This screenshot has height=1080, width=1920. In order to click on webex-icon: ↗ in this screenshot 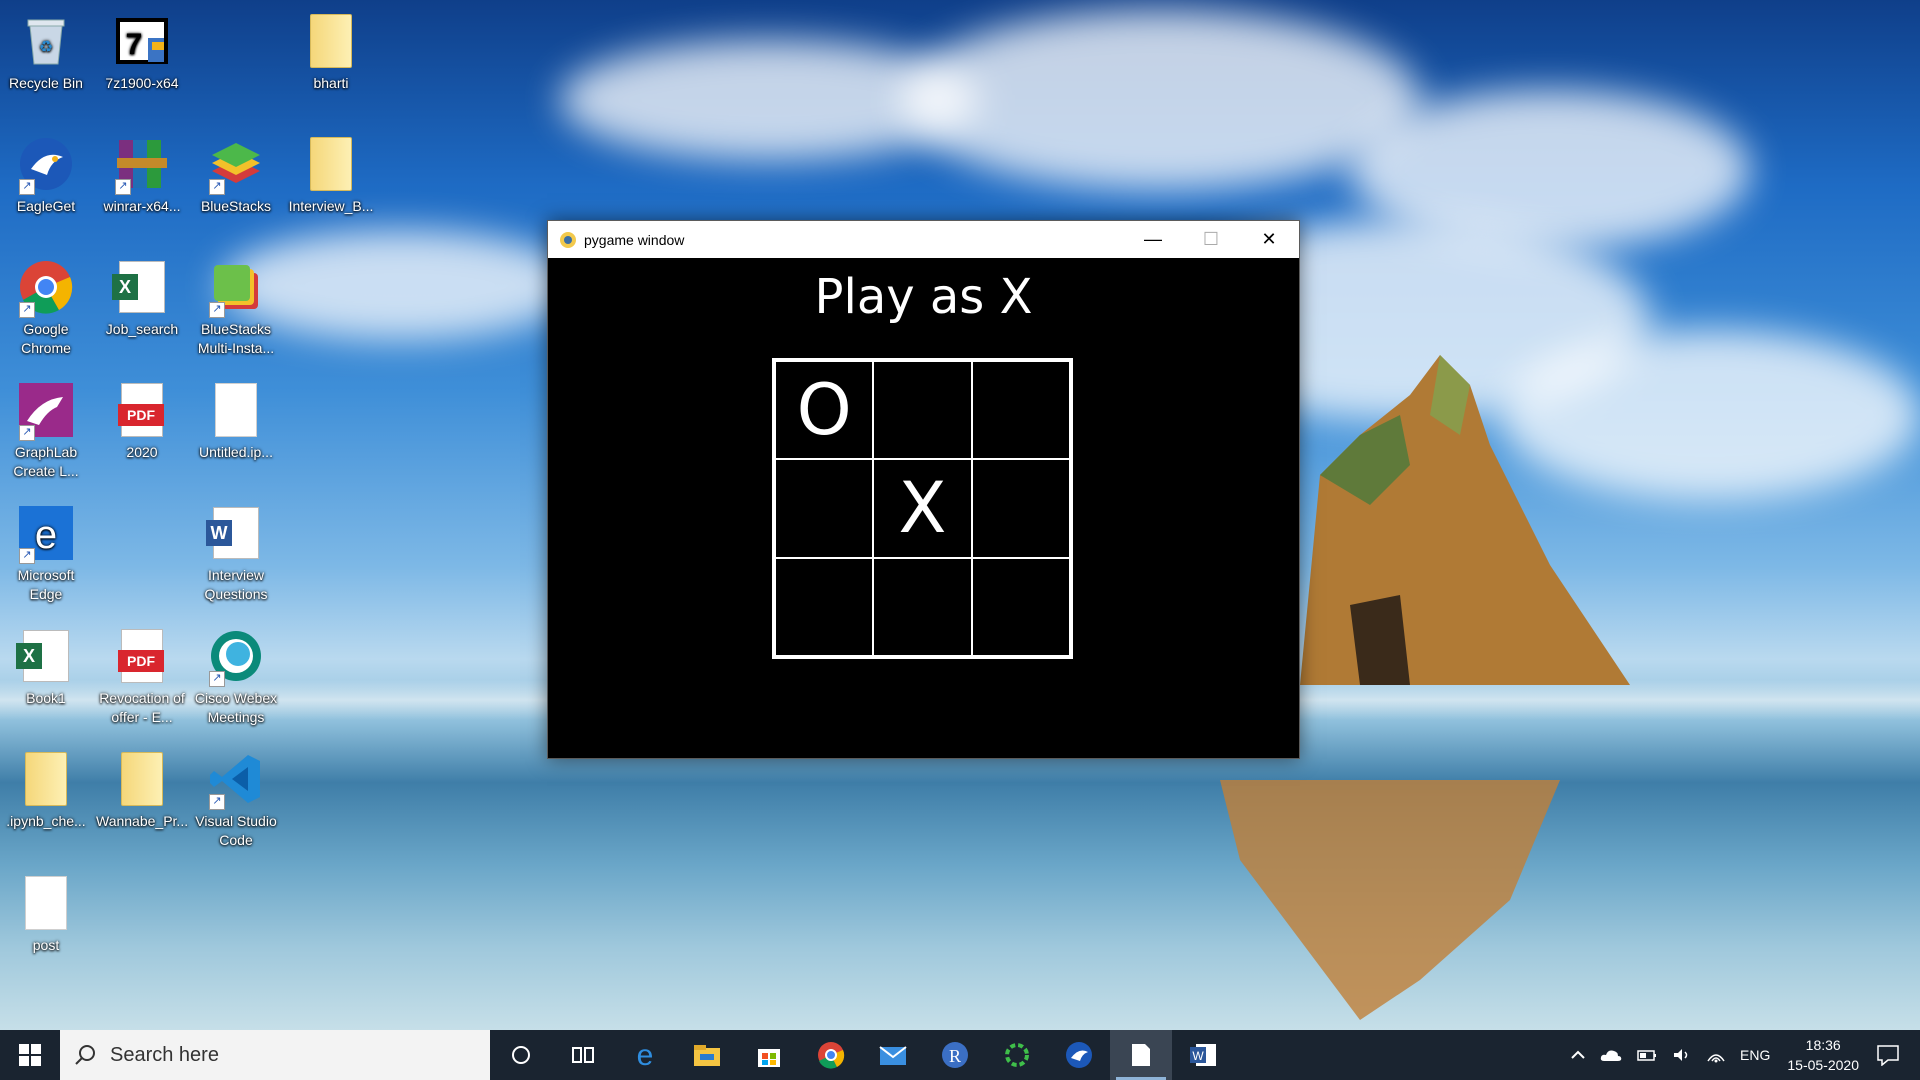, I will do `click(236, 657)`.